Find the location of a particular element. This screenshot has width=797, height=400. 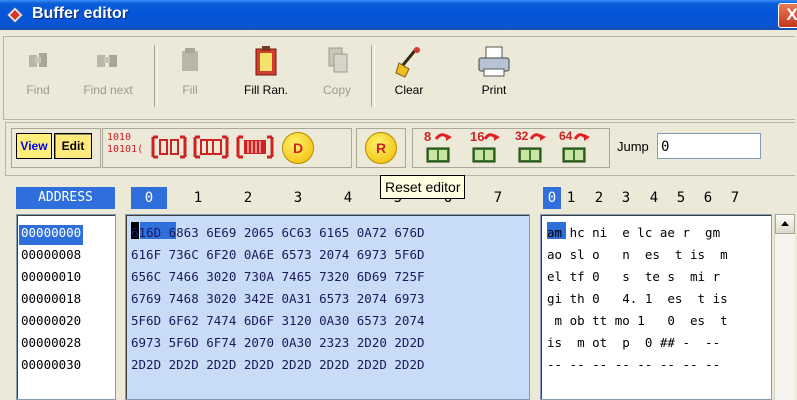

ascii-row: m ob tt mo 1 0 es t is located at coordinates (637, 323).